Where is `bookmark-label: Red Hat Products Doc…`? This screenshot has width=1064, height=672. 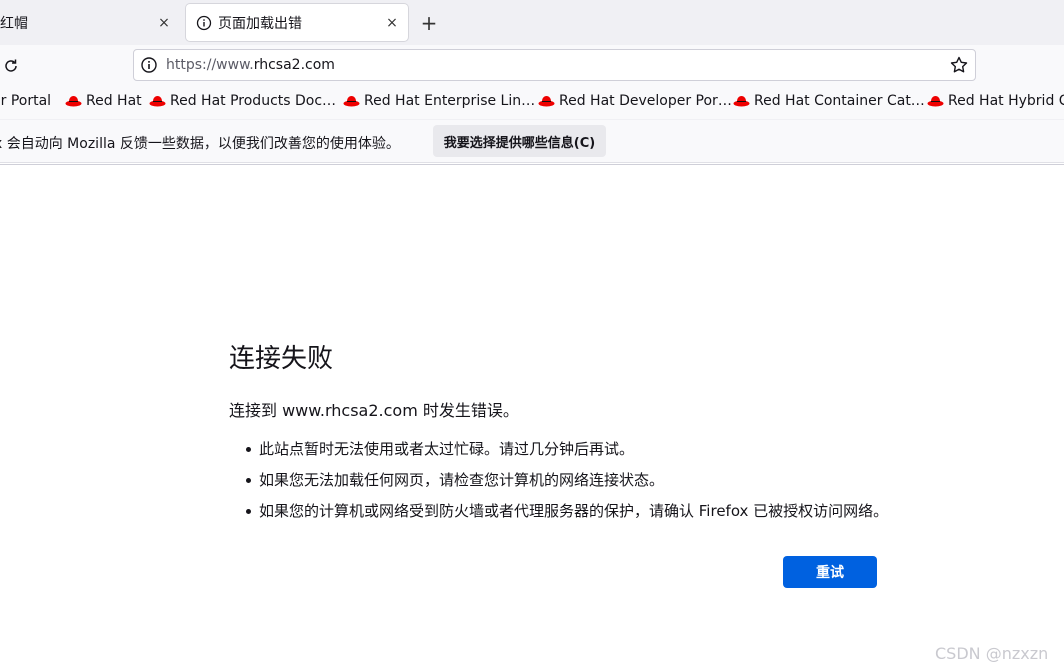 bookmark-label: Red Hat Products Doc… is located at coordinates (253, 101).